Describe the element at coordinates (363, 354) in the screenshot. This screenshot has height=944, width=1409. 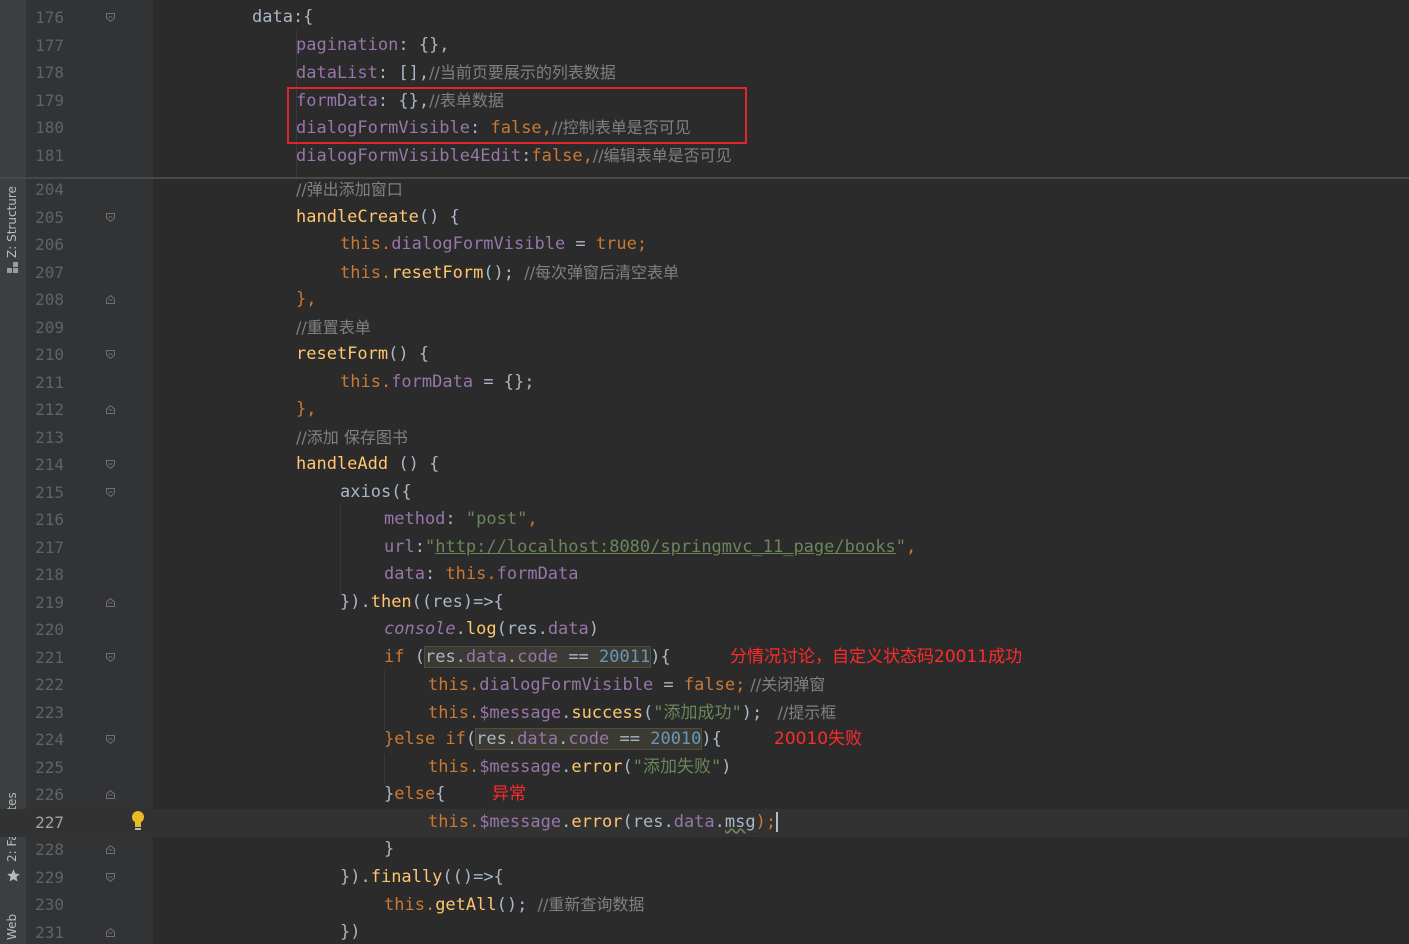
I see `code-text: resetForm() {` at that location.